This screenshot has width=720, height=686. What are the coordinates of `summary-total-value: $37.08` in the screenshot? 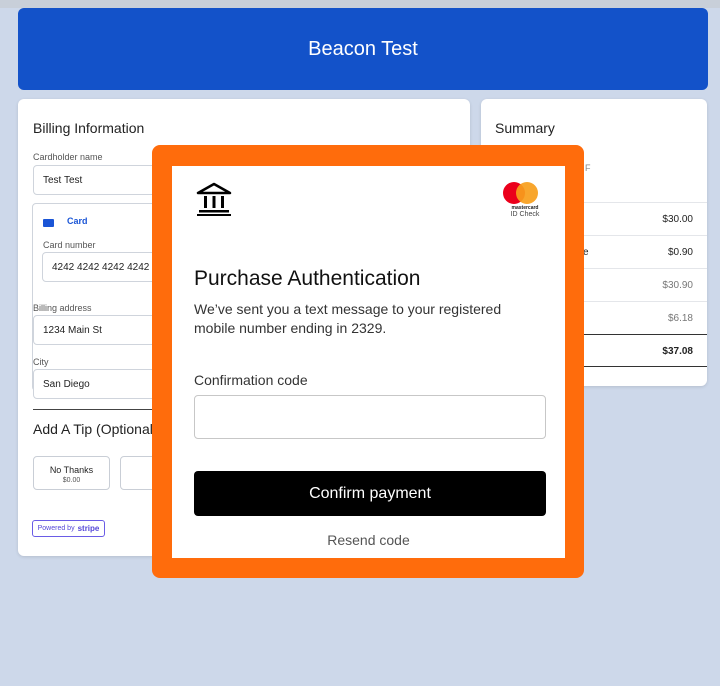 It's located at (677, 351).